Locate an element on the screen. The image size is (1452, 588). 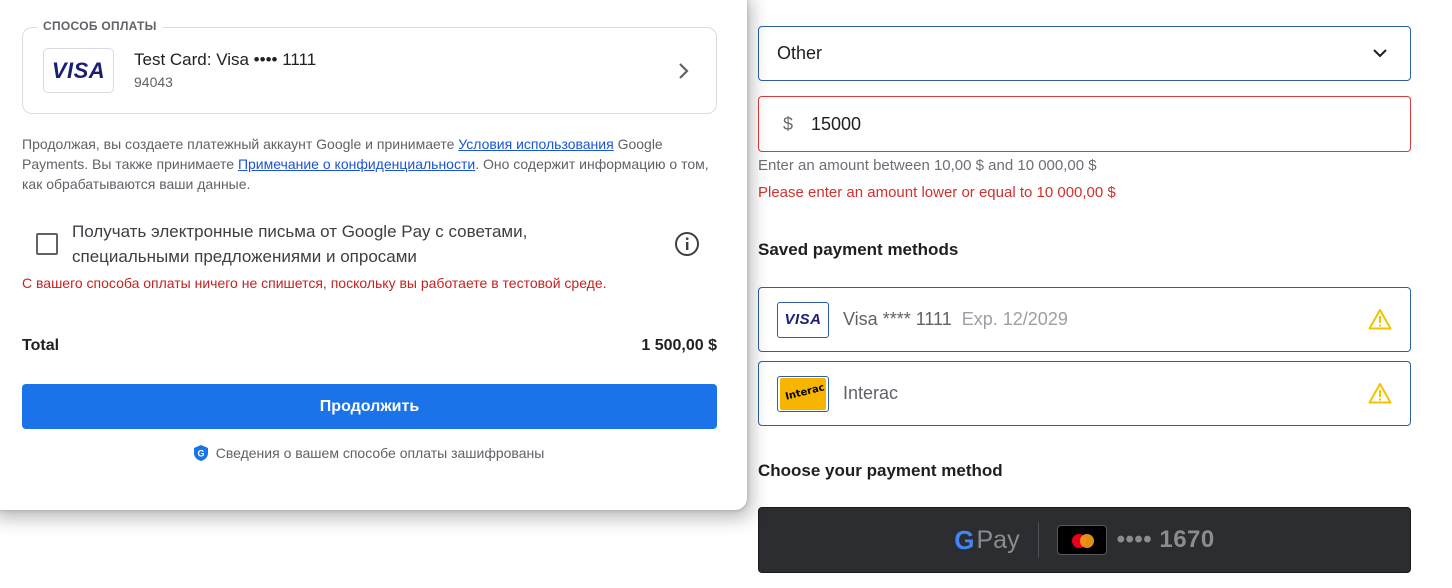
svg-text: G is located at coordinates (200, 454).